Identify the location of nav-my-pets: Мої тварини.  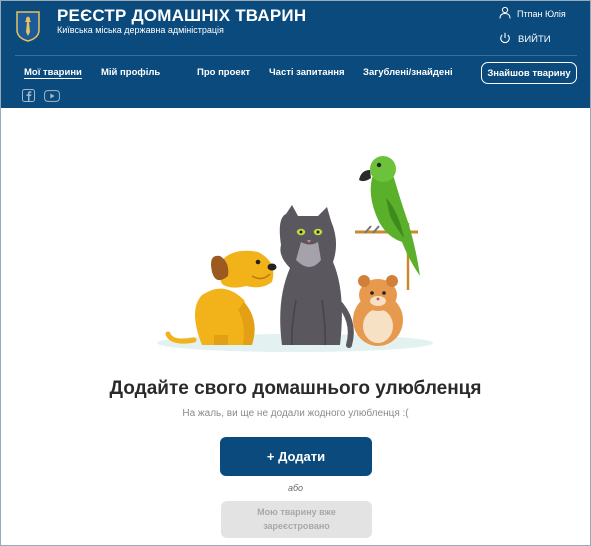
(53, 72).